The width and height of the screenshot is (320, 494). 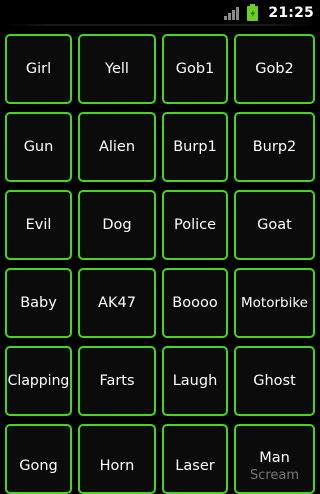 I want to click on button-label: AK47, so click(x=117, y=303).